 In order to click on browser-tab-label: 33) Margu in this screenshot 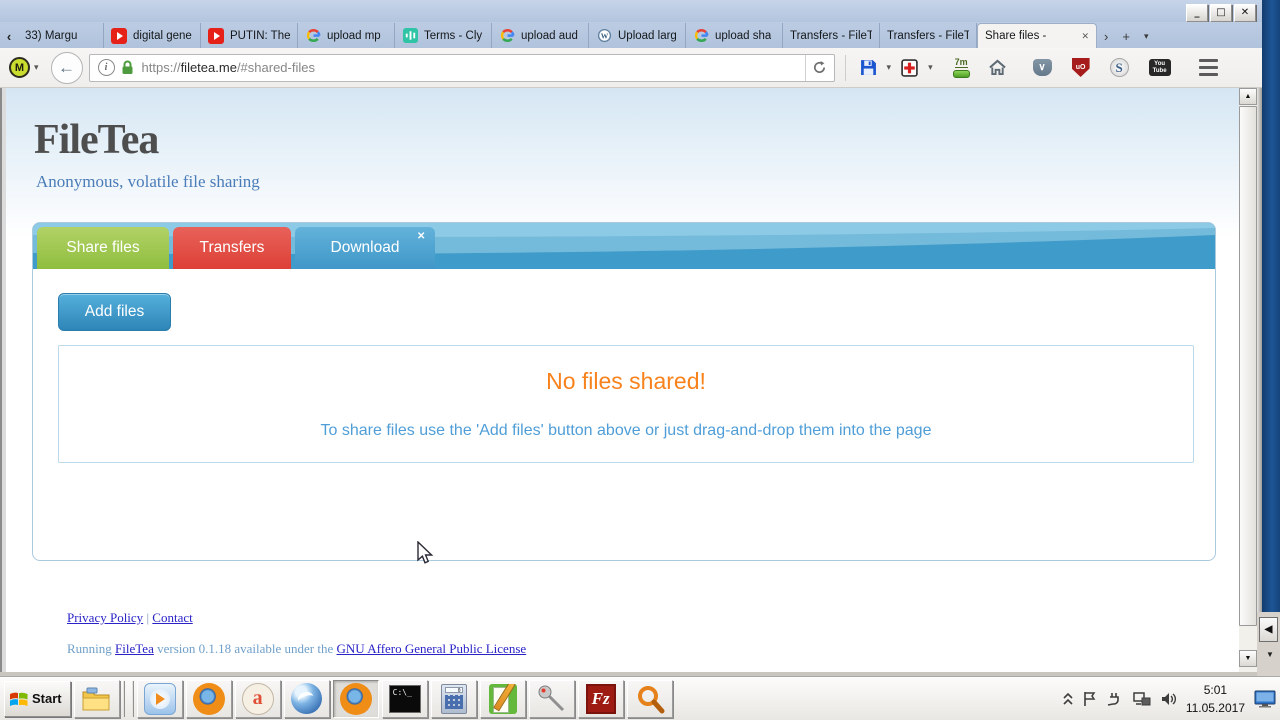, I will do `click(51, 35)`.